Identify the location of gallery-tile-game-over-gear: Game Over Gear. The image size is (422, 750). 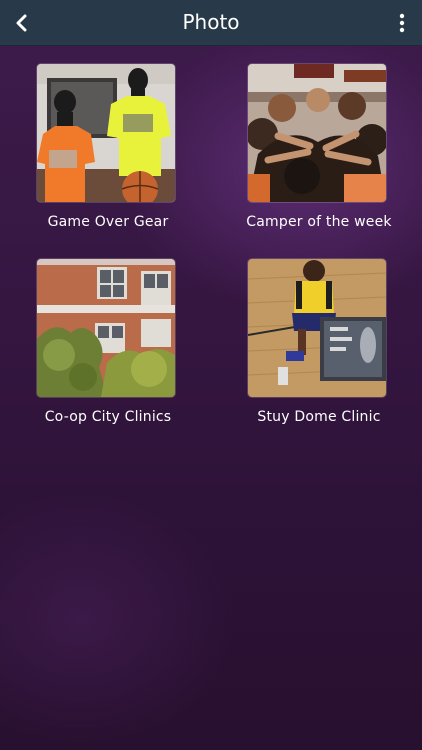
(108, 151).